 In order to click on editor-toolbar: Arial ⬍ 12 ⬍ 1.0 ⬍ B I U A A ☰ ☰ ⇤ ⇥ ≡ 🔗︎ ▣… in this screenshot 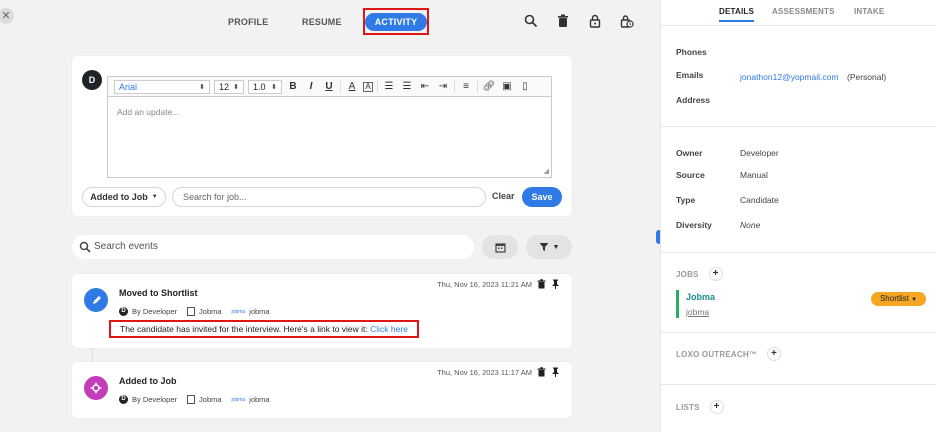, I will do `click(329, 87)`.